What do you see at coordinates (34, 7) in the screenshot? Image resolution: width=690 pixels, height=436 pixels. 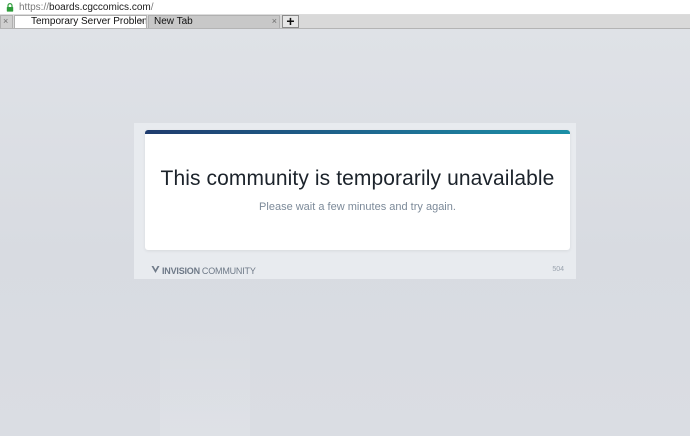 I see `url-scheme: https://` at bounding box center [34, 7].